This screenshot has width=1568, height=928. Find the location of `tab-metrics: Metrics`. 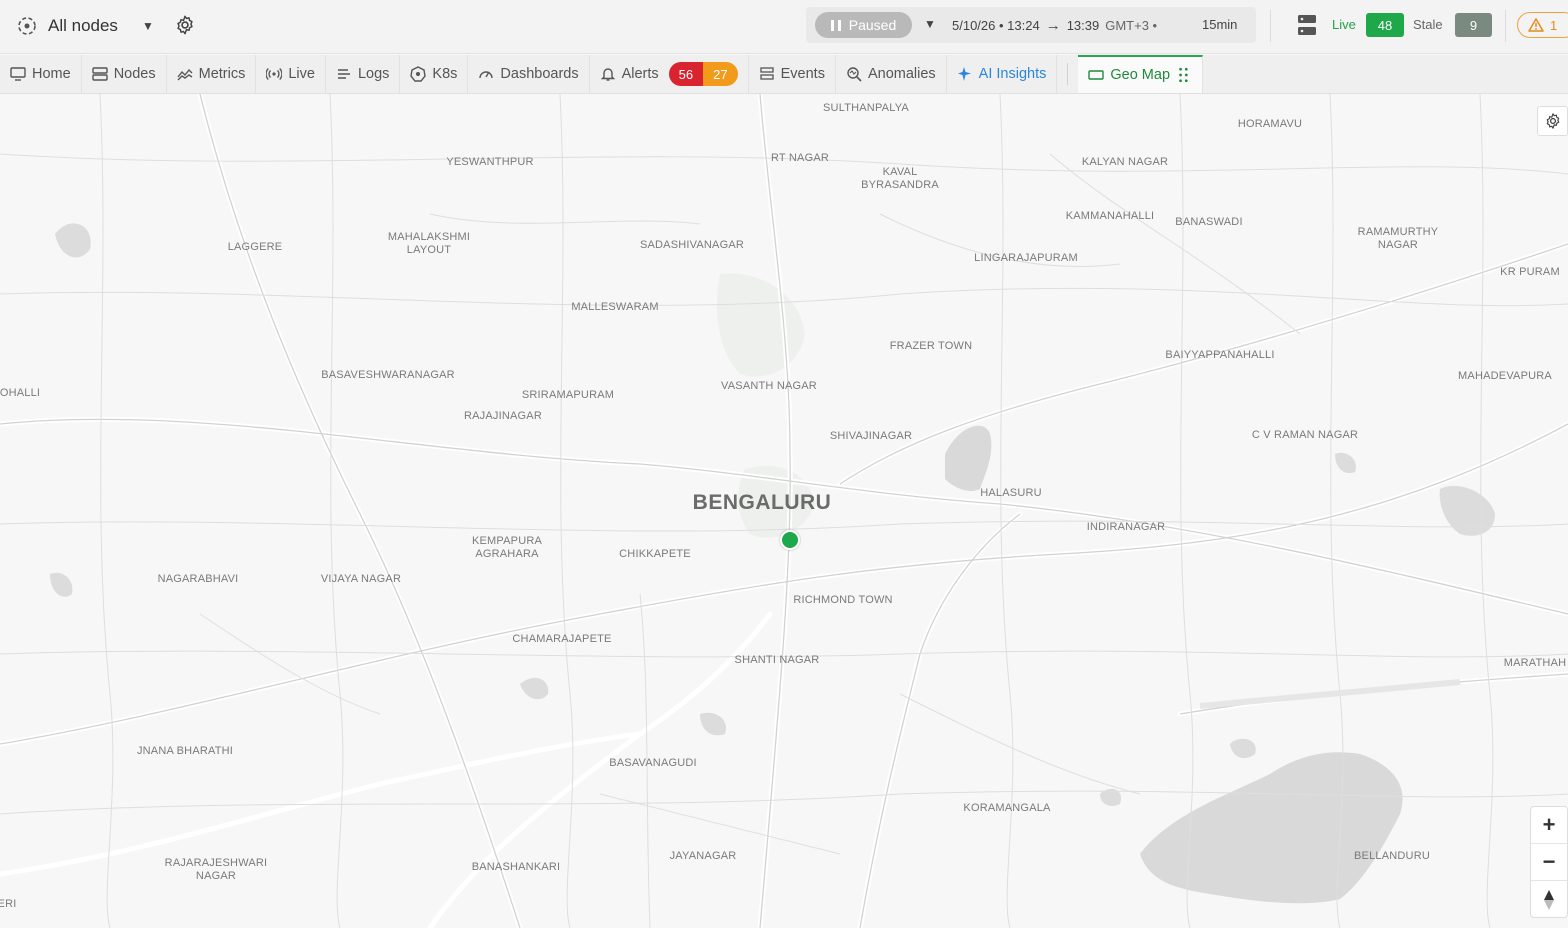

tab-metrics: Metrics is located at coordinates (212, 74).